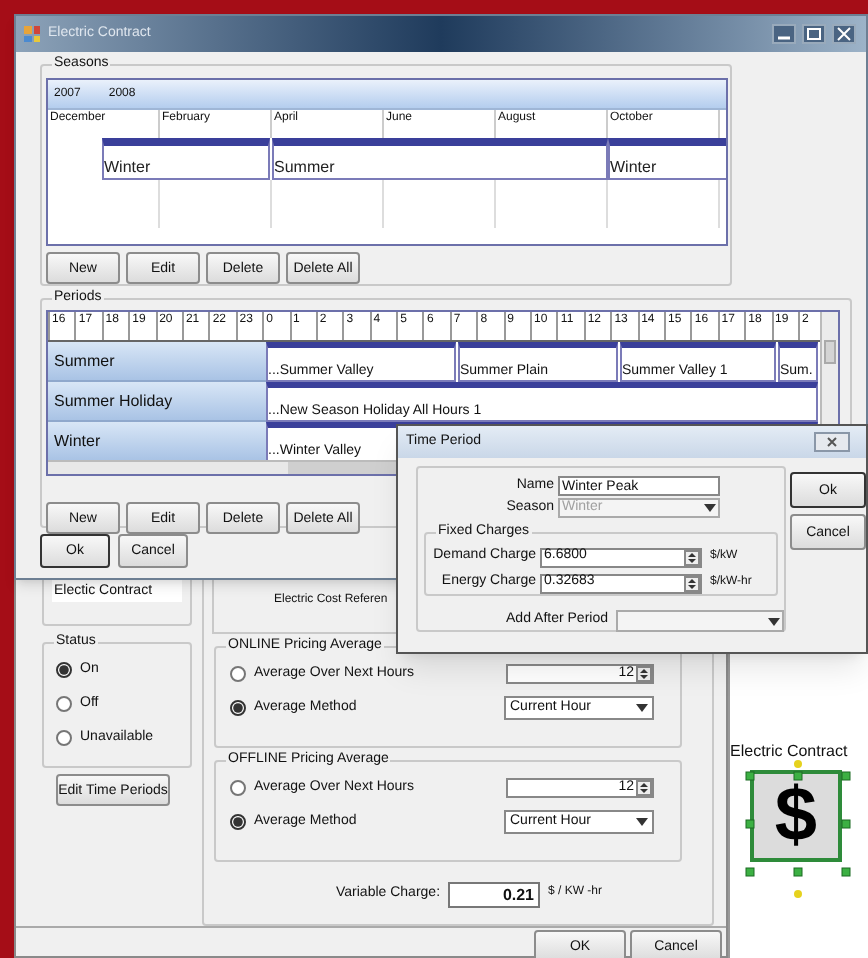  What do you see at coordinates (784, 34) in the screenshot?
I see `minimize-icon` at bounding box center [784, 34].